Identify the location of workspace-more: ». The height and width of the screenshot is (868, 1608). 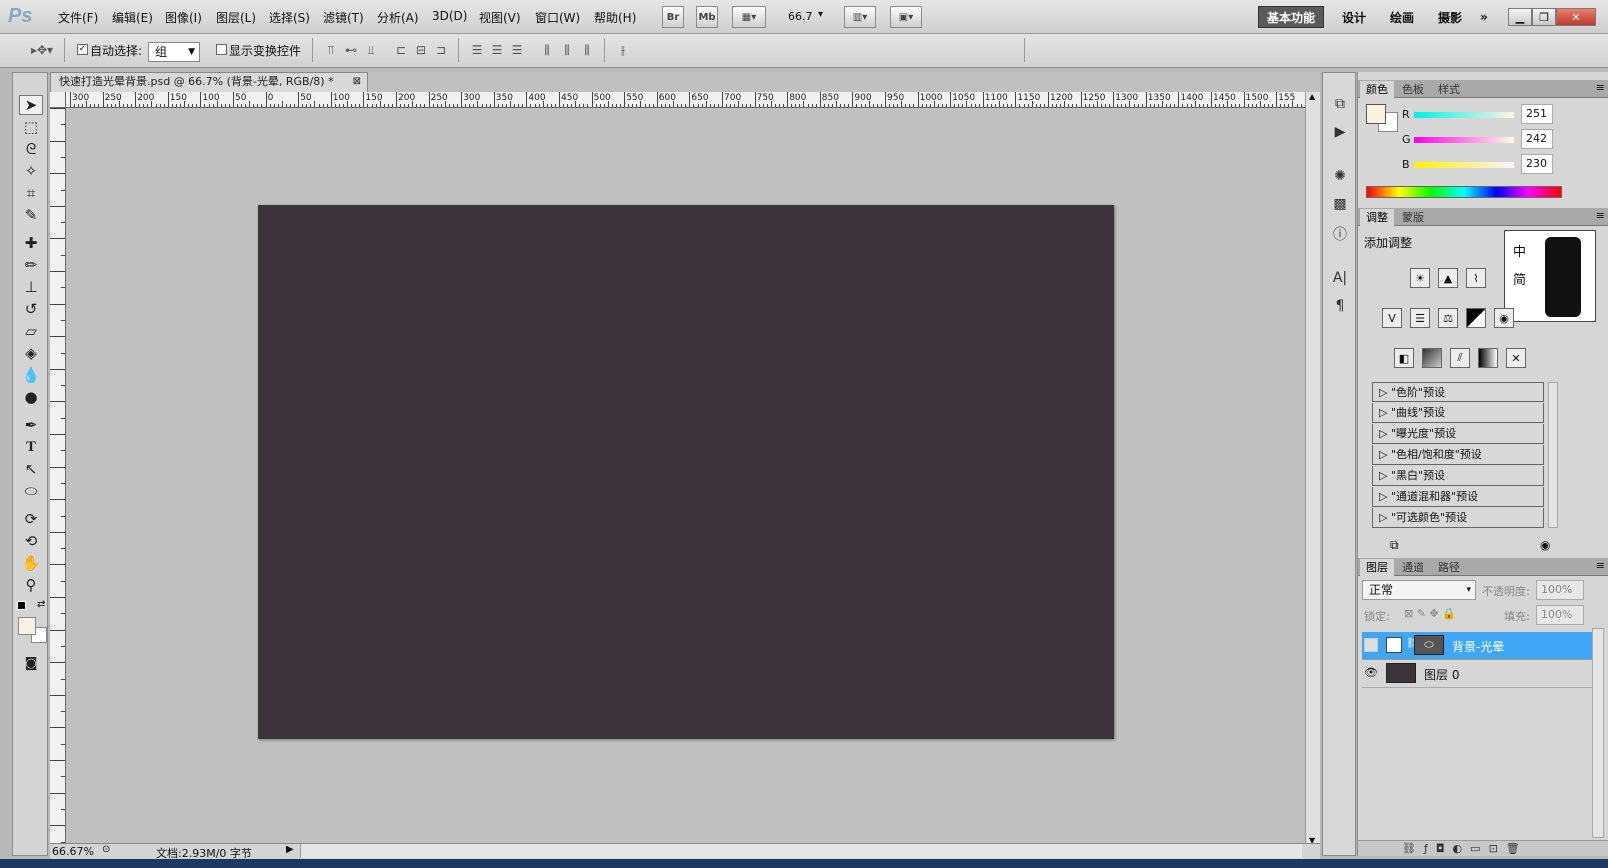
(1484, 17).